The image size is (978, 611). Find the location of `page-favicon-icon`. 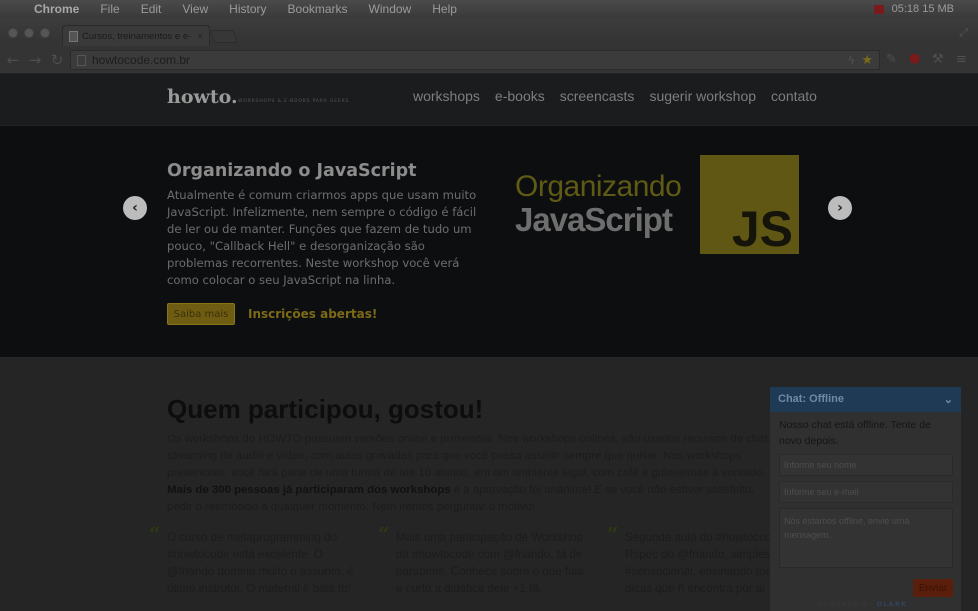

page-favicon-icon is located at coordinates (73, 36).